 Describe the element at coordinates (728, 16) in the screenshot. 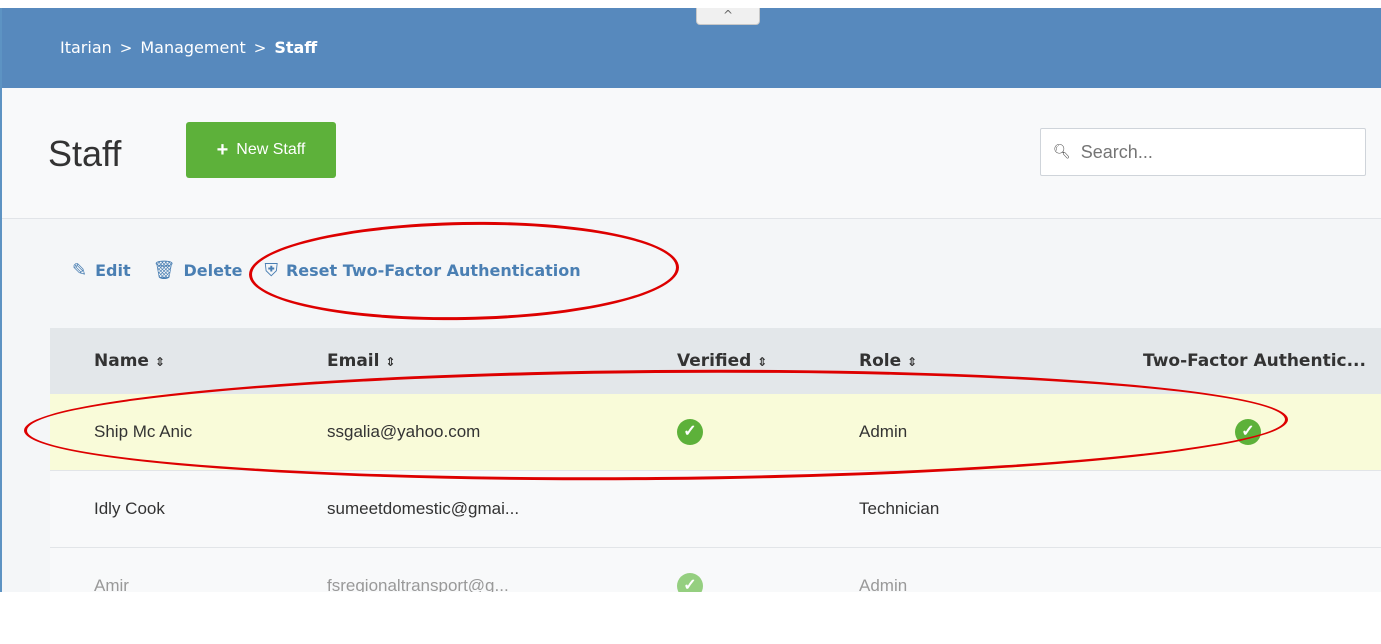

I see `collapse-header-button: ^` at that location.